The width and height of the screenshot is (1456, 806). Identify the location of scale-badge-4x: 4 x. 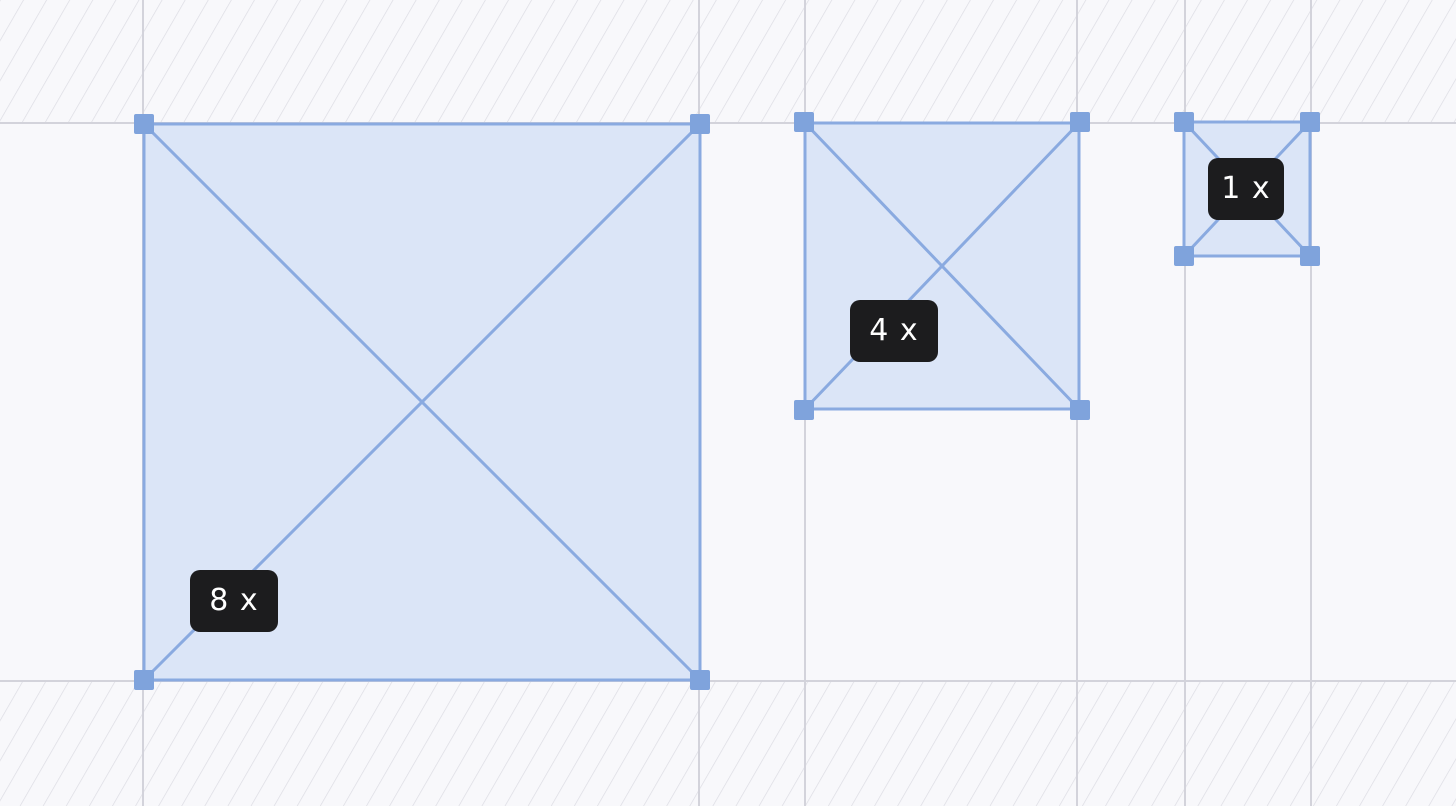
(894, 331).